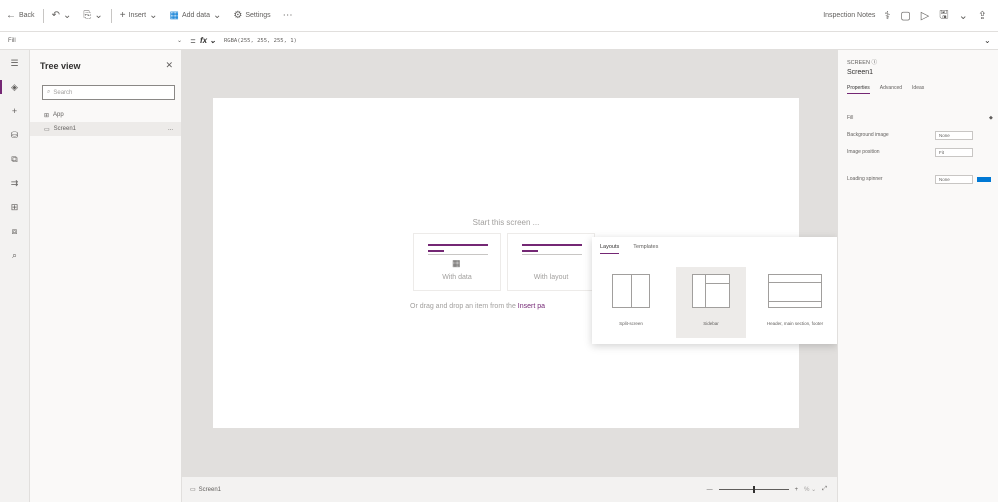 The width and height of the screenshot is (998, 502). I want to click on loading-spinner-dropdown: None, so click(954, 179).